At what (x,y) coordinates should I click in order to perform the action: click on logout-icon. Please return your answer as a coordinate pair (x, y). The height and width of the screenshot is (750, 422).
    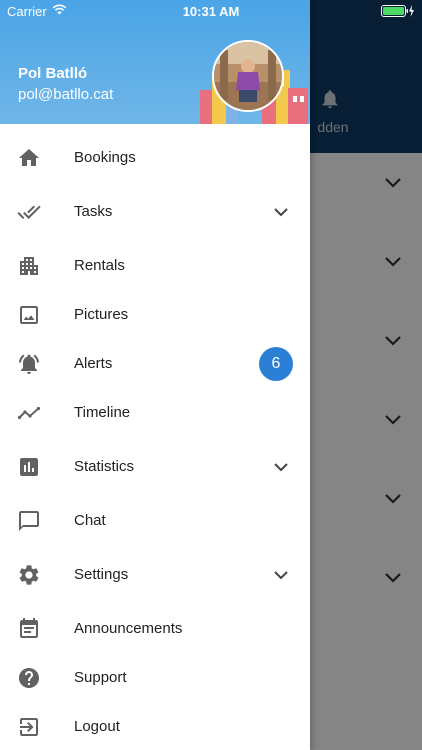
    Looking at the image, I should click on (29, 727).